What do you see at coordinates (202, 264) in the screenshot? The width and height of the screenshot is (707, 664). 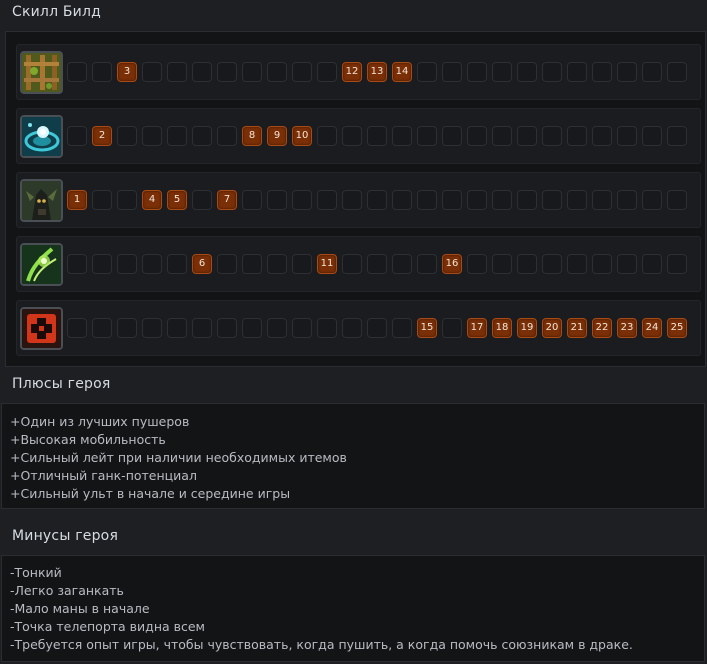 I see `skill-level-marker: 6` at bounding box center [202, 264].